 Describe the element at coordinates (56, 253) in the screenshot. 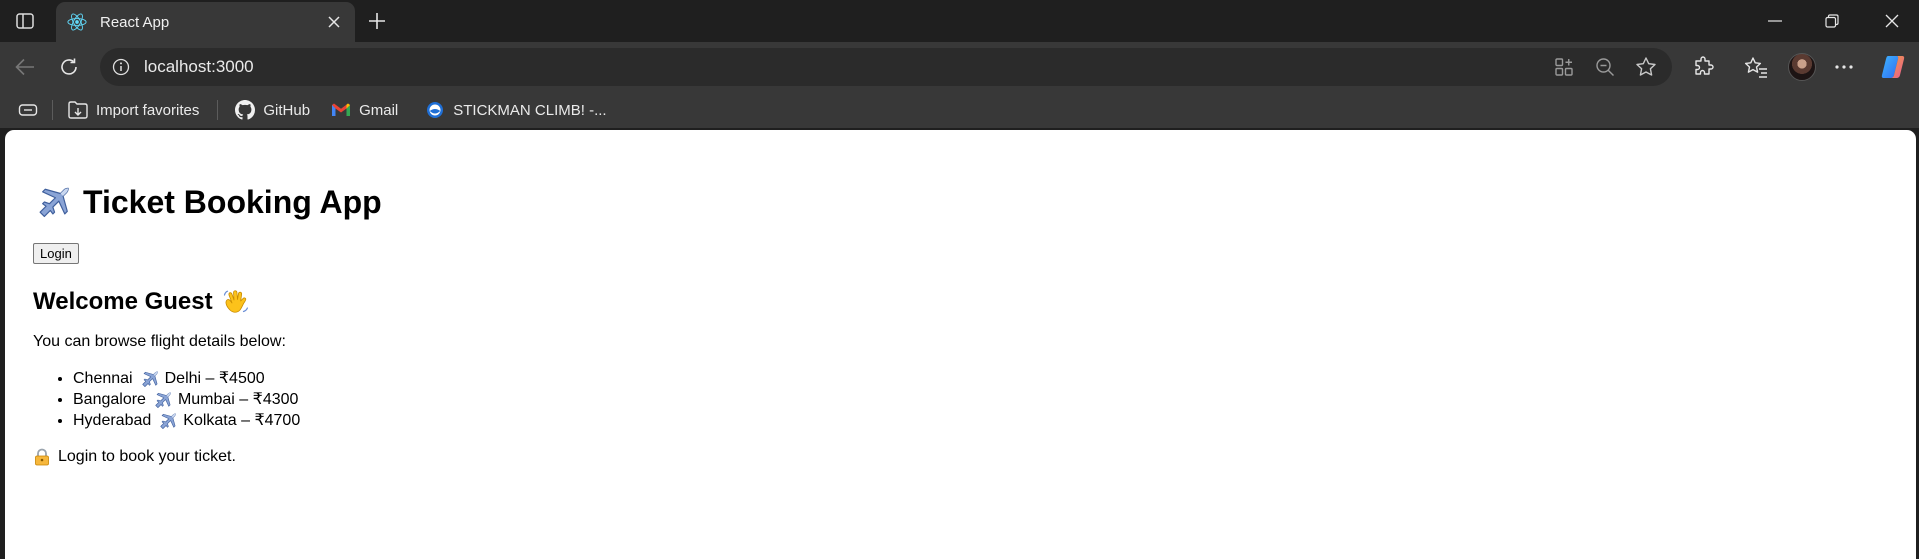

I see `login-button: Login` at that location.